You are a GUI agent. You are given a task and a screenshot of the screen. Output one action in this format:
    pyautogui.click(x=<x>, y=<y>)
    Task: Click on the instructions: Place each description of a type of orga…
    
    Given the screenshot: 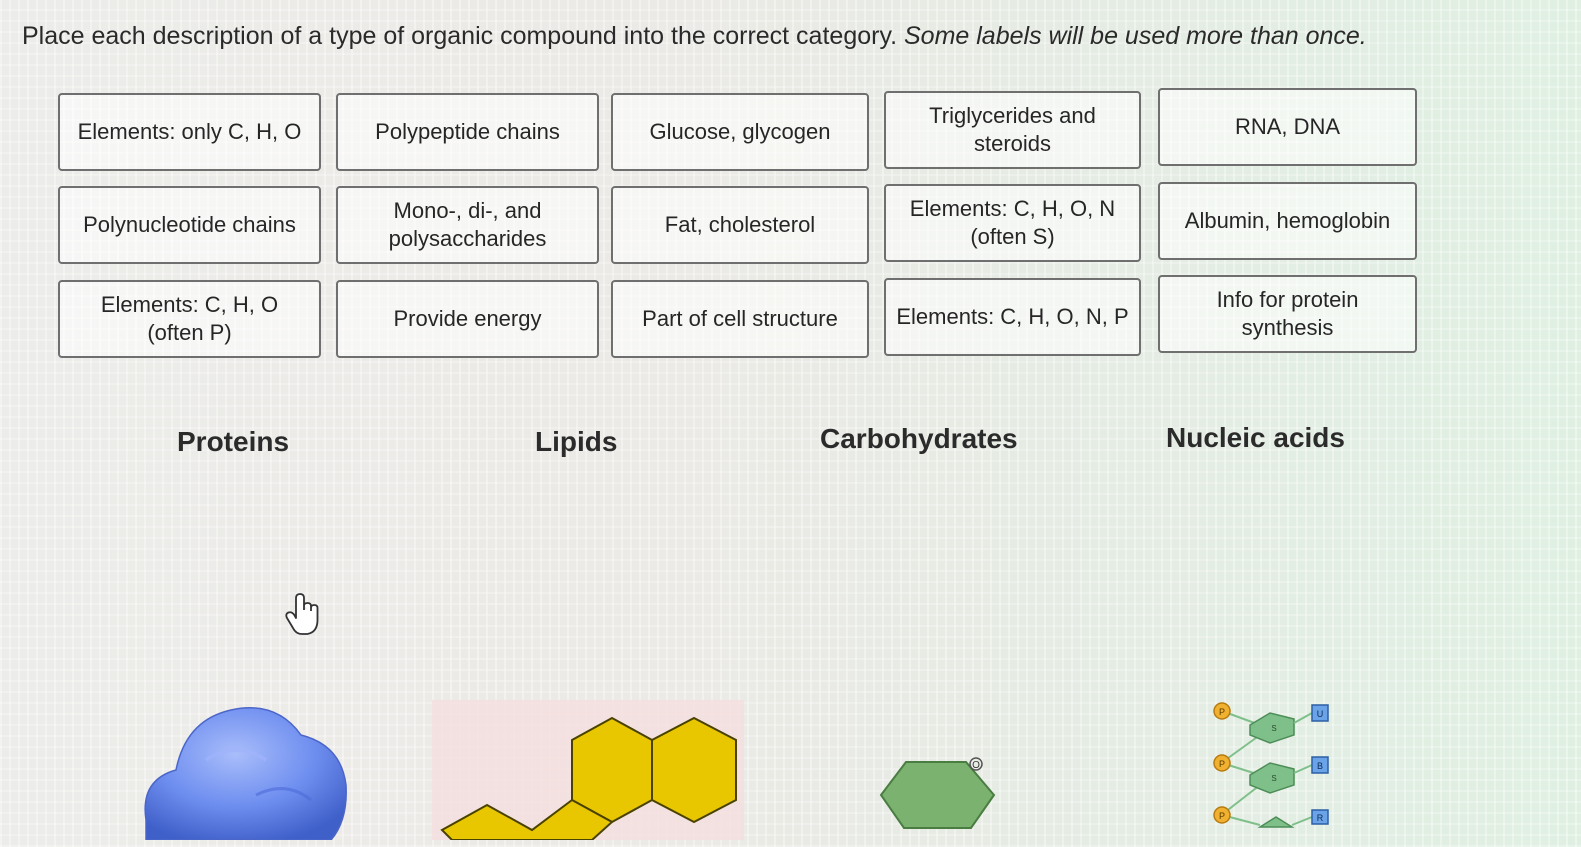 What is the action you would take?
    pyautogui.click(x=694, y=36)
    